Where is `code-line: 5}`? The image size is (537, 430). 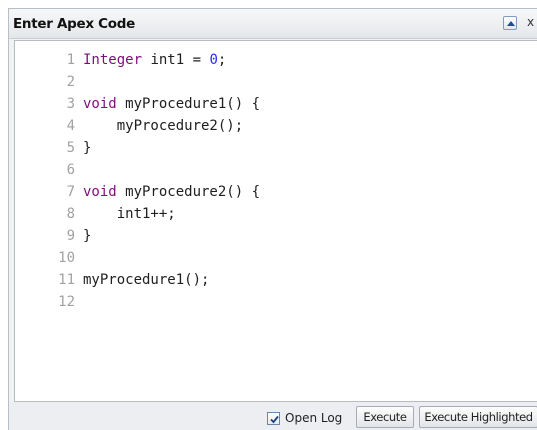 code-line: 5} is located at coordinates (275, 148).